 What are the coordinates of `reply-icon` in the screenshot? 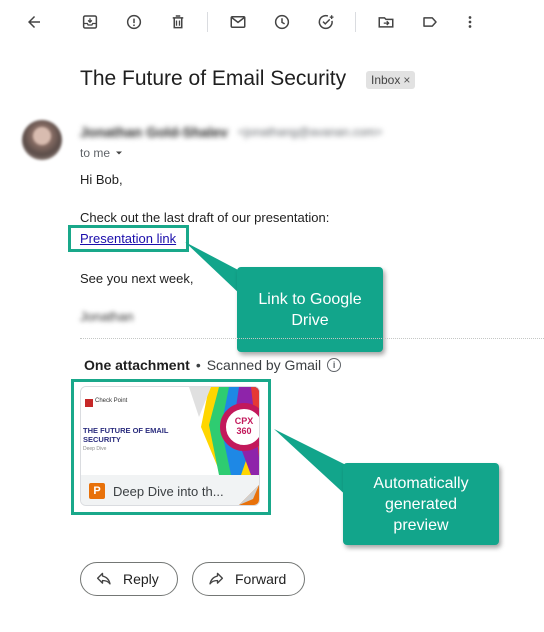 It's located at (103, 578).